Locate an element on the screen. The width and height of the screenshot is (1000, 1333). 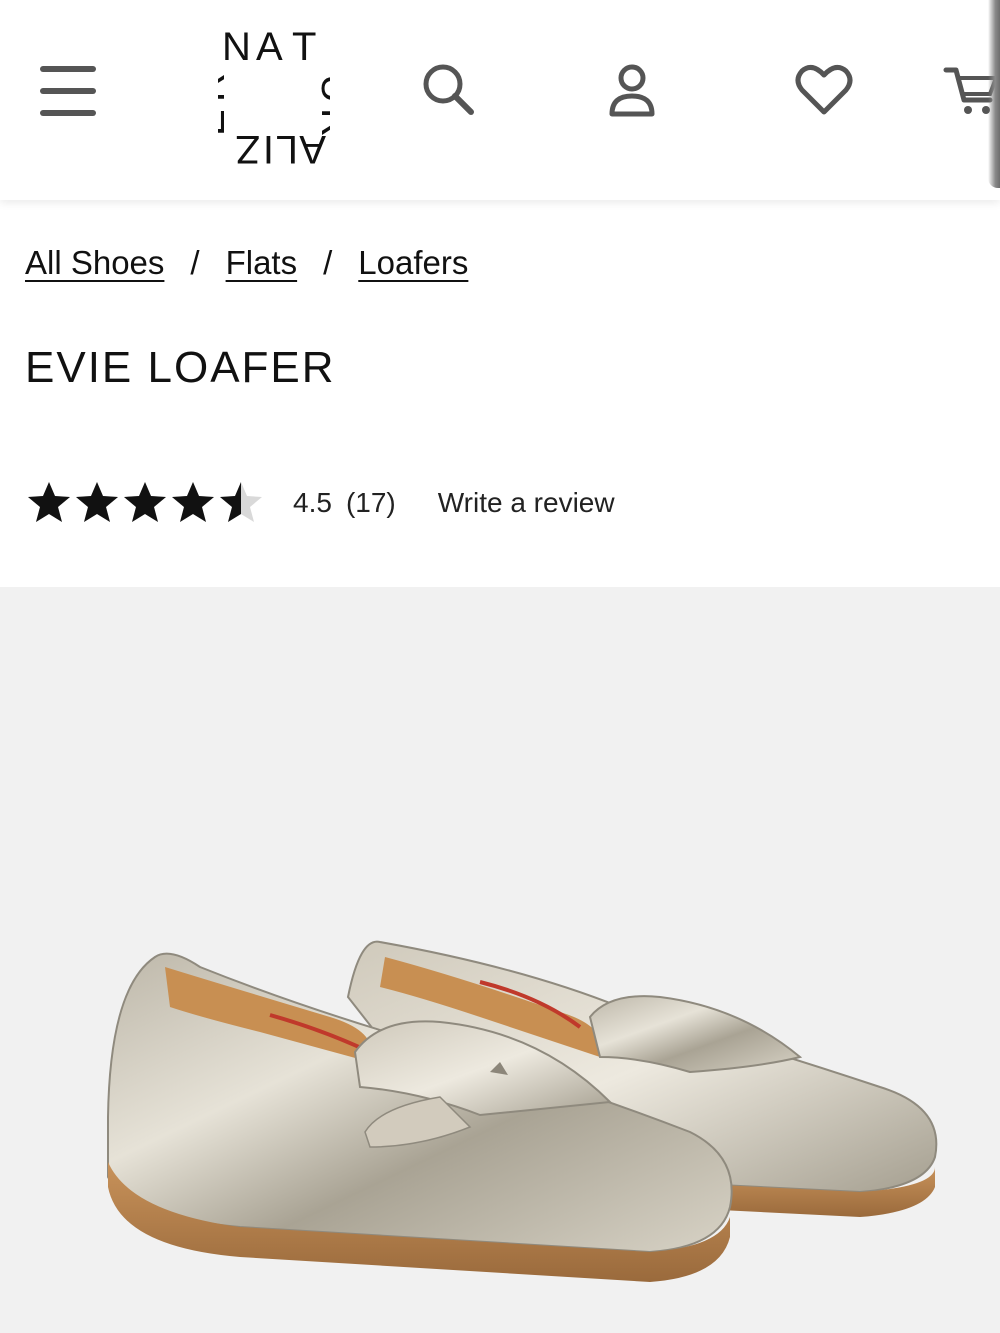
breadcrumb: All Shoes / Flats / Loafers is located at coordinates (246, 263).